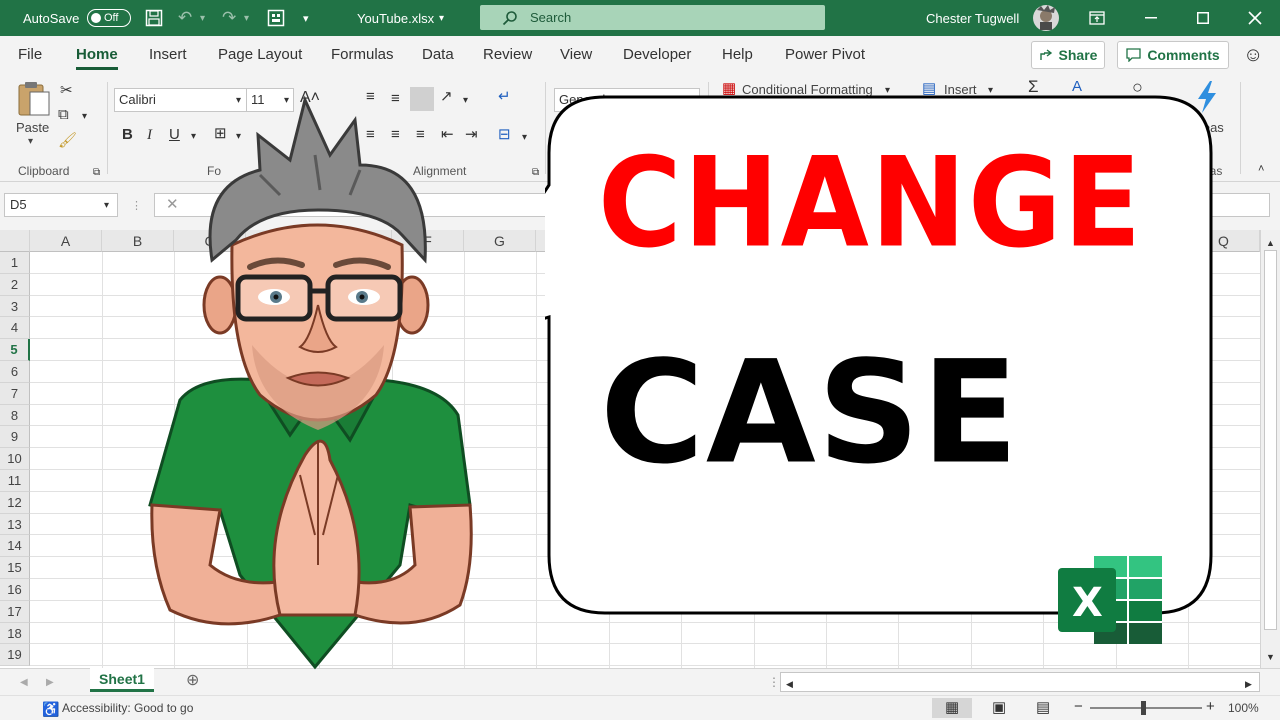  Describe the element at coordinates (15, 241) in the screenshot. I see `select-all-corner` at that location.